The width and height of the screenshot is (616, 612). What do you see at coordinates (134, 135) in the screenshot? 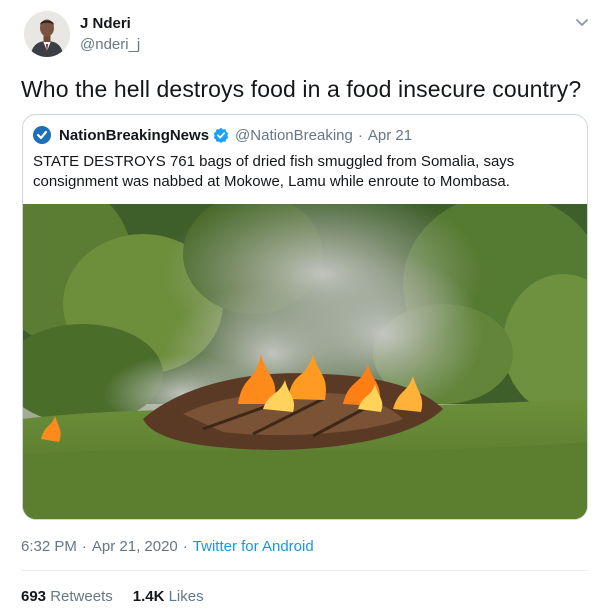
I see `quoted-display-name: NationBreakingNews` at bounding box center [134, 135].